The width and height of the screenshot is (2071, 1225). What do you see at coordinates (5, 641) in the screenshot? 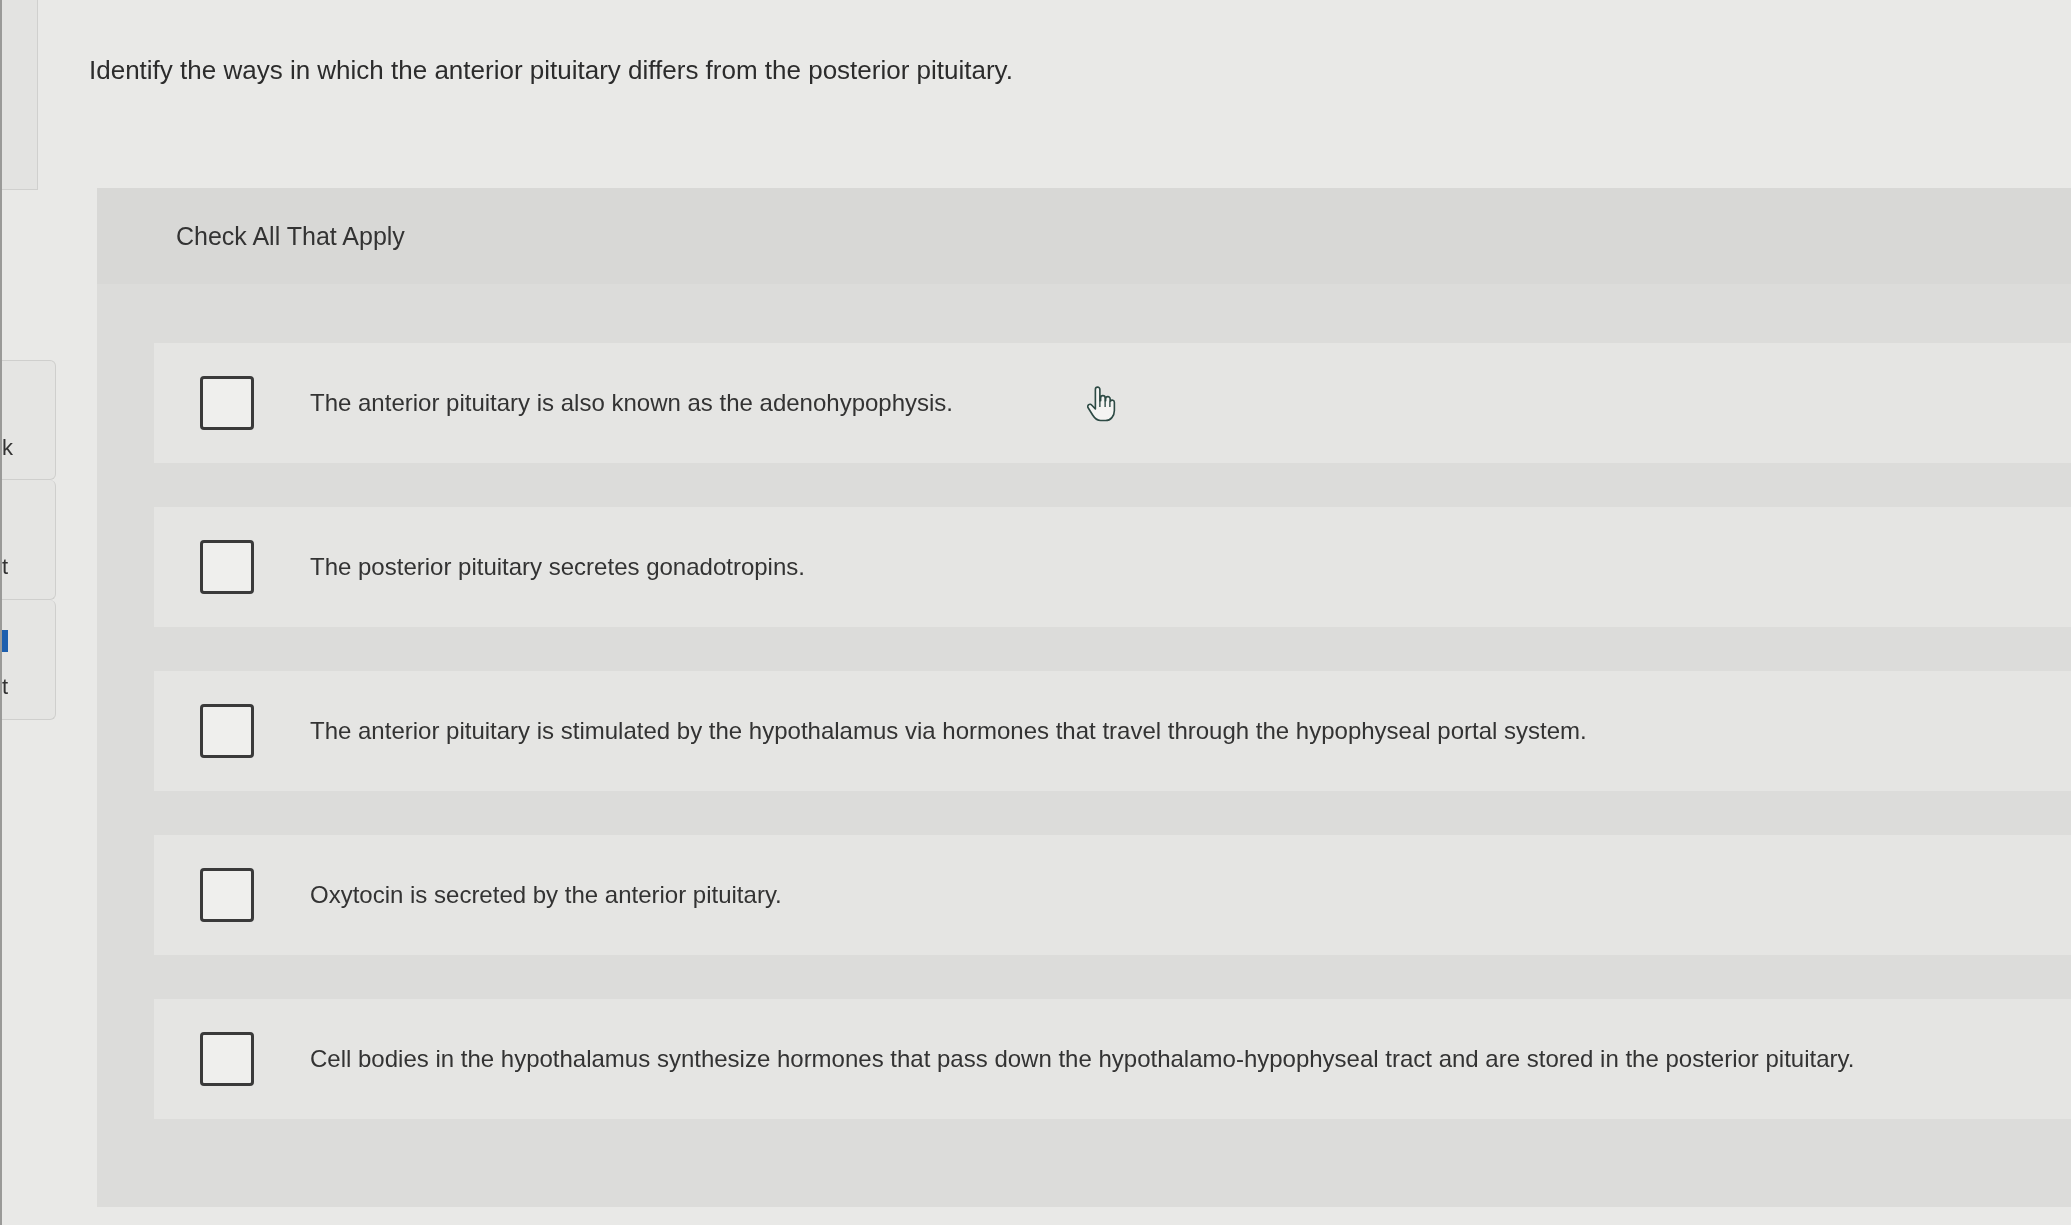
I see `selection-bar-icon` at bounding box center [5, 641].